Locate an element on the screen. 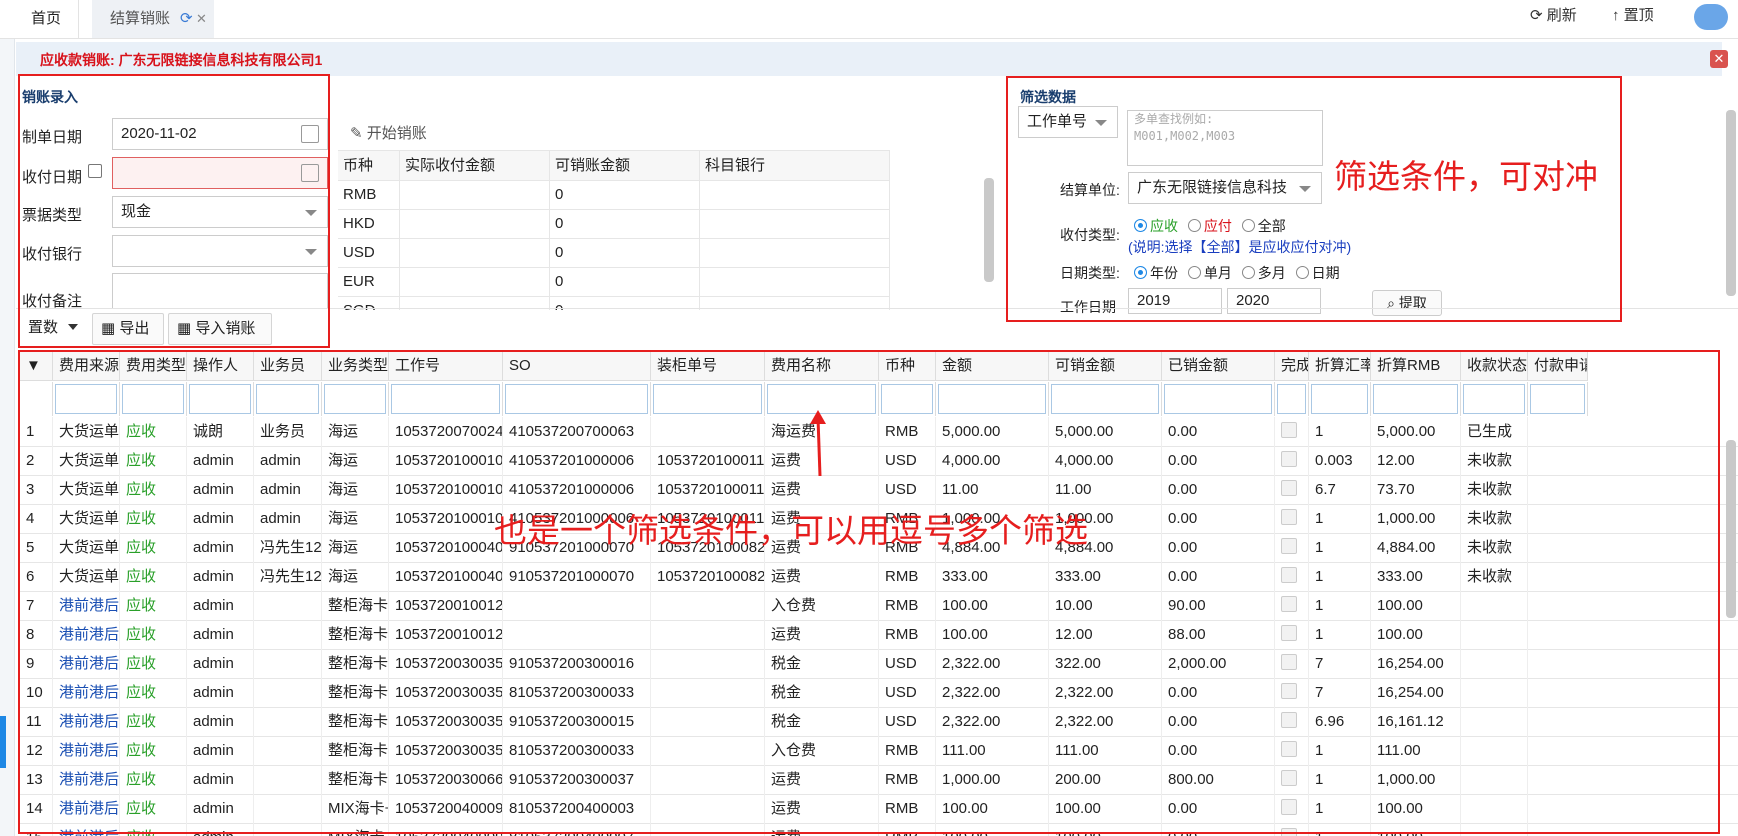 The height and width of the screenshot is (836, 1738). currency-grid-header: 币种 实际收付金额 可销账金额 科目银行 is located at coordinates (614, 165).